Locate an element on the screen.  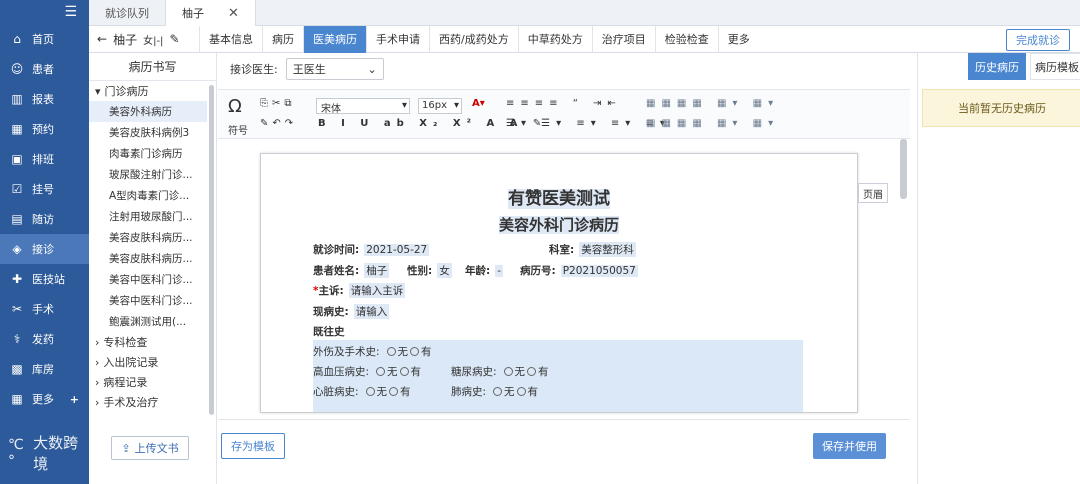
diabetes-history: 糖尿病史: 无有 is located at coordinates (500, 371).